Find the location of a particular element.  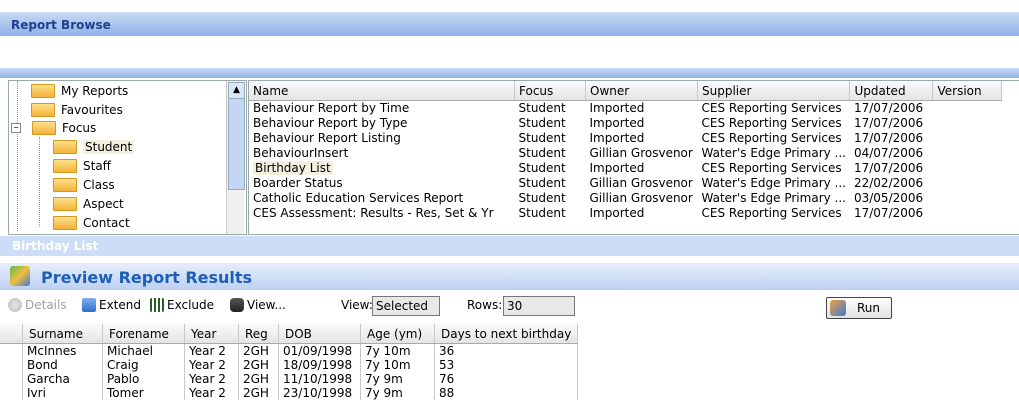

exclude-button: Exclude is located at coordinates (182, 305).